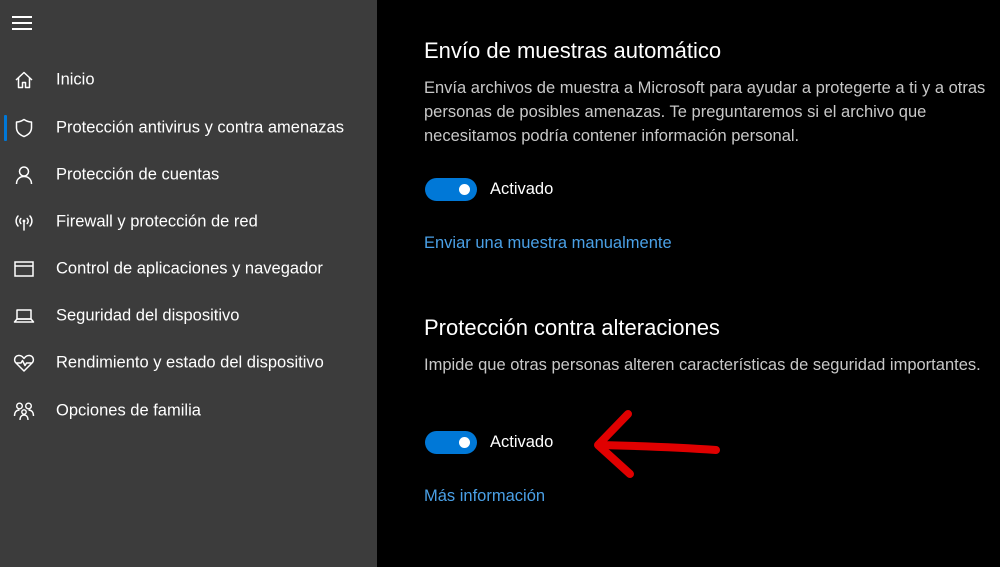 Image resolution: width=1000 pixels, height=567 pixels. What do you see at coordinates (5, 128) in the screenshot?
I see `active-indicator` at bounding box center [5, 128].